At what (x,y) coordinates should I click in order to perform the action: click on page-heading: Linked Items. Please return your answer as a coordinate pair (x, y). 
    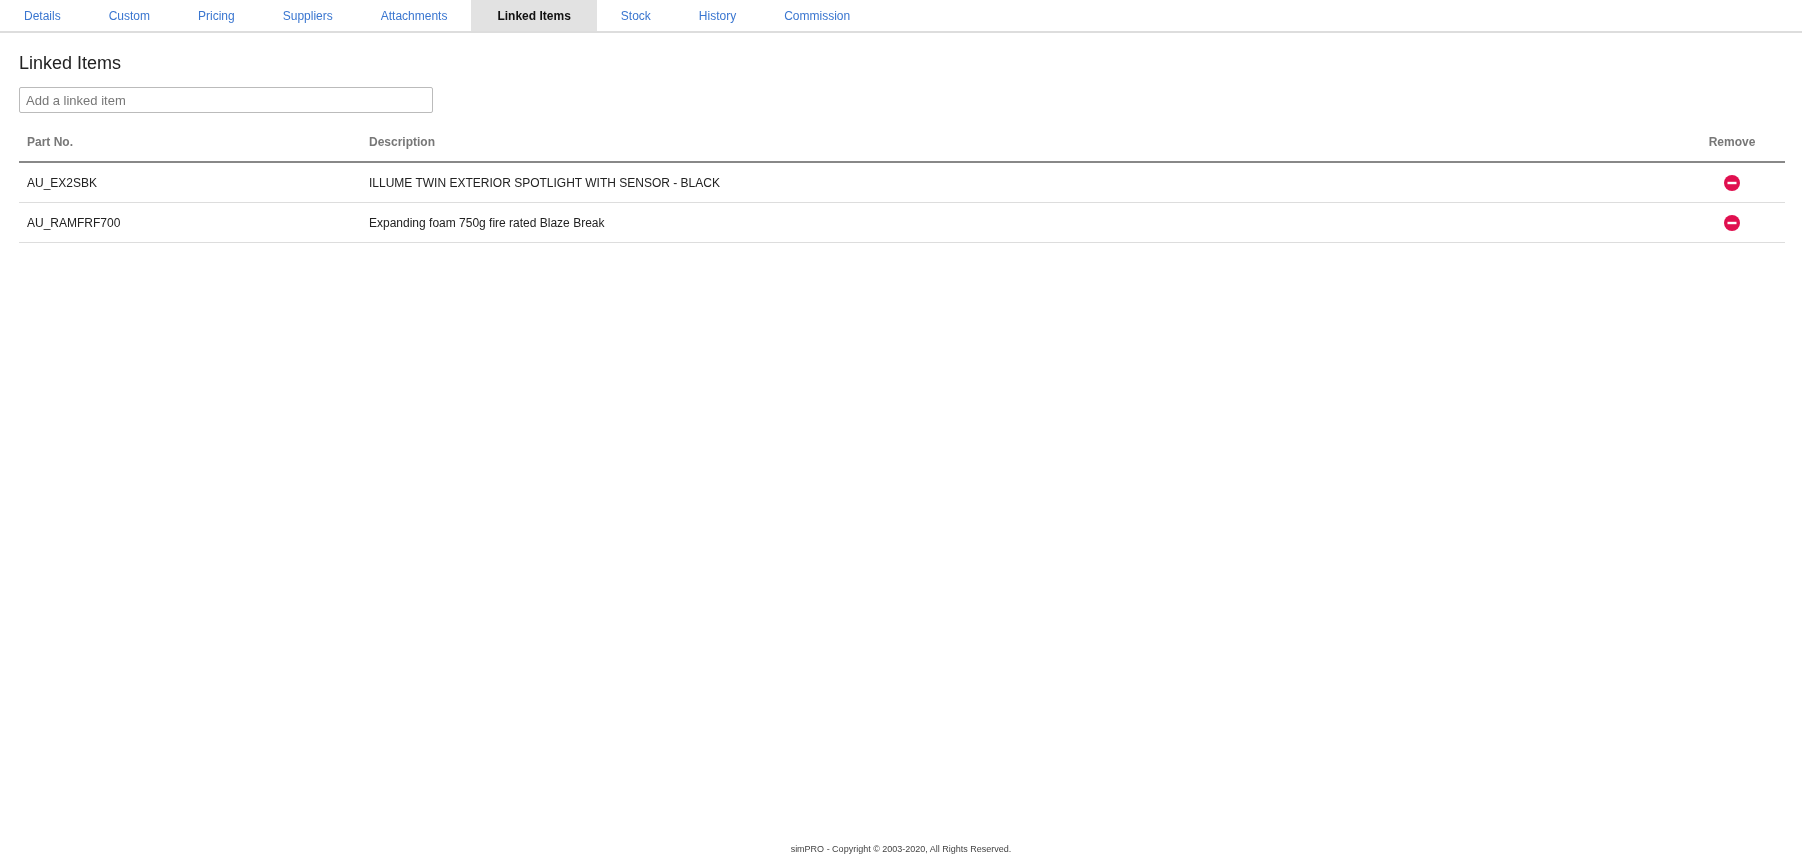
    Looking at the image, I should click on (71, 63).